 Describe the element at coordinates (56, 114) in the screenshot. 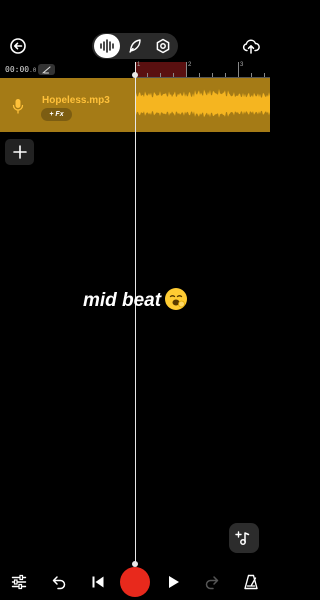

I see `add-fx-button: + Fx` at that location.